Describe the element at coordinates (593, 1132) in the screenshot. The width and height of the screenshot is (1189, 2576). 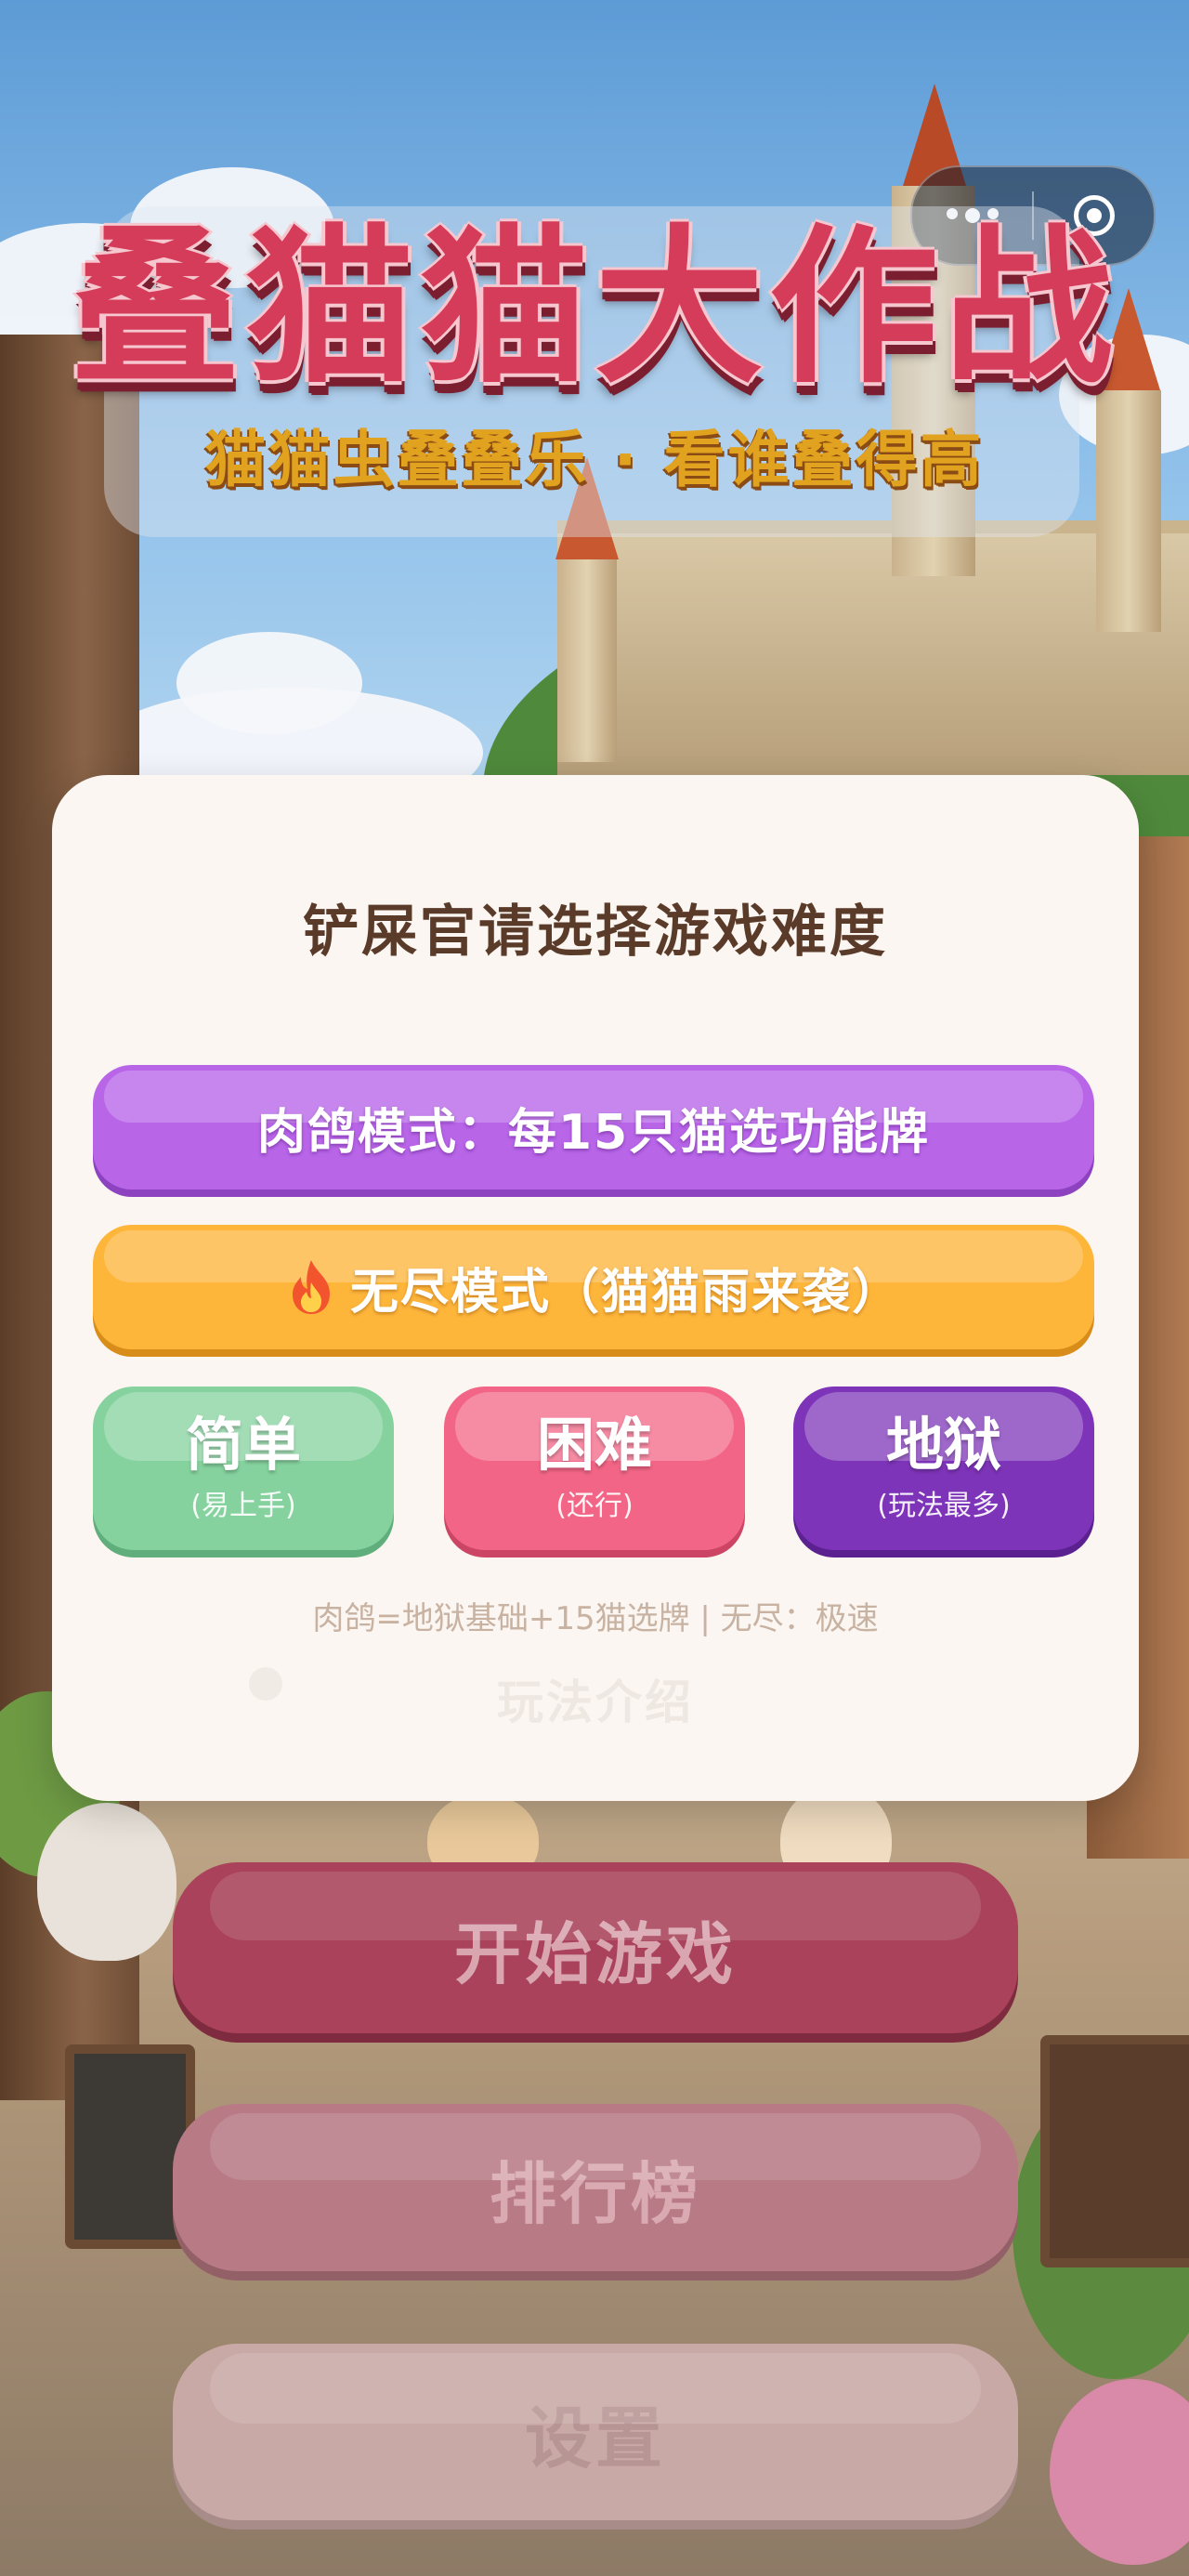
I see `roguelike-mode-label: 肉鸽模式：每15只猫选功能牌` at that location.